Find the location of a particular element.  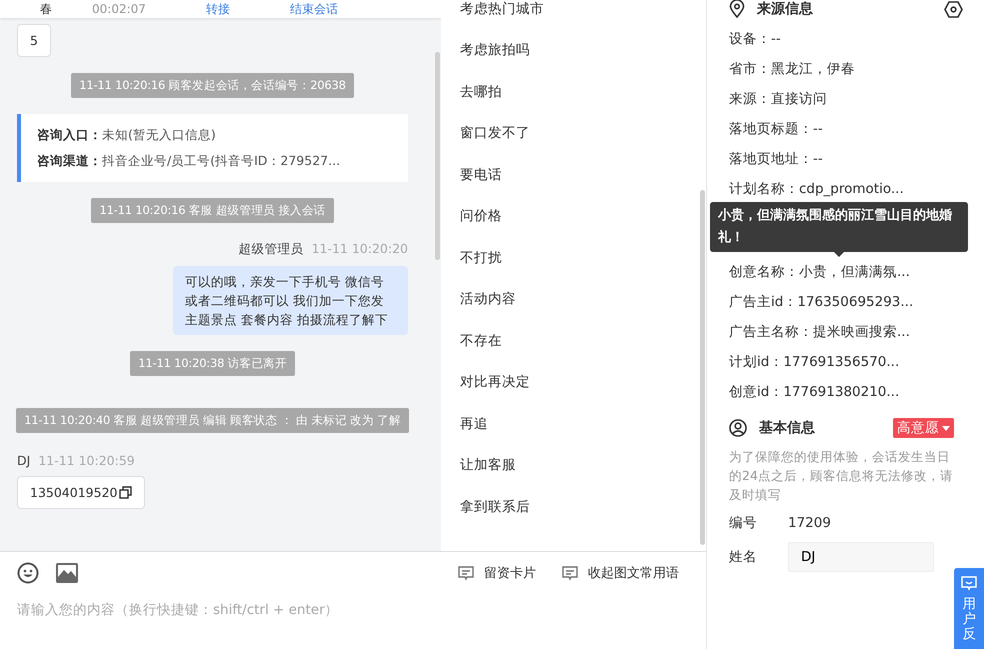

user-icon is located at coordinates (738, 428).